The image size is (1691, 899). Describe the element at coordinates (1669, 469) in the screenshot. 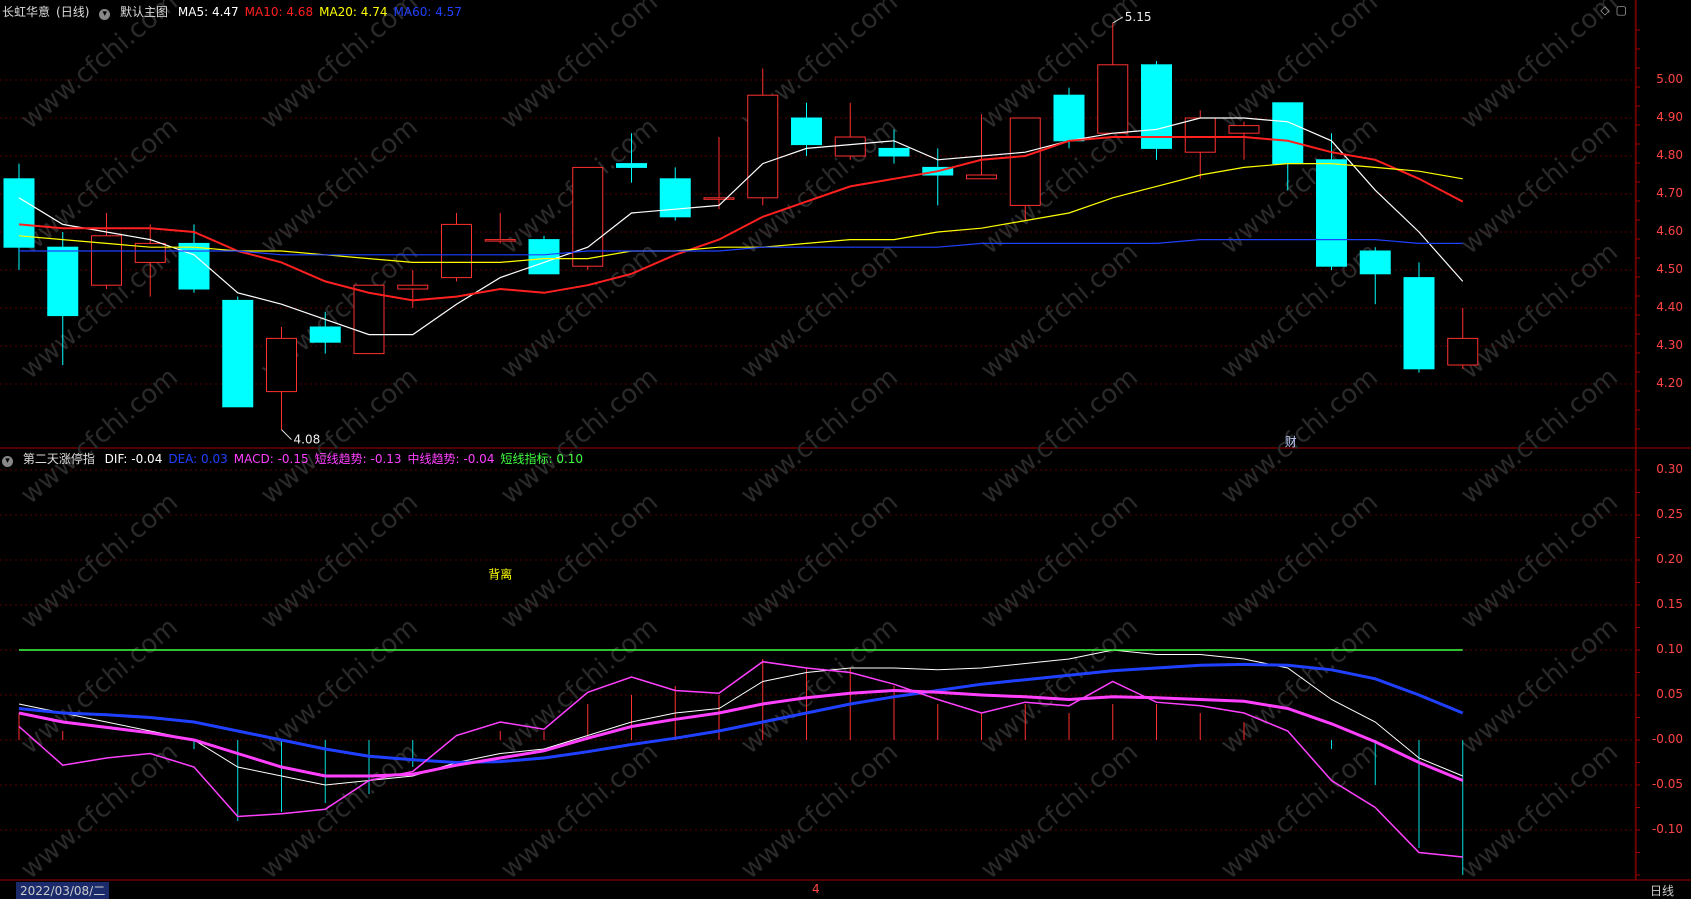

I see `sub-tick-label: 0.30` at that location.